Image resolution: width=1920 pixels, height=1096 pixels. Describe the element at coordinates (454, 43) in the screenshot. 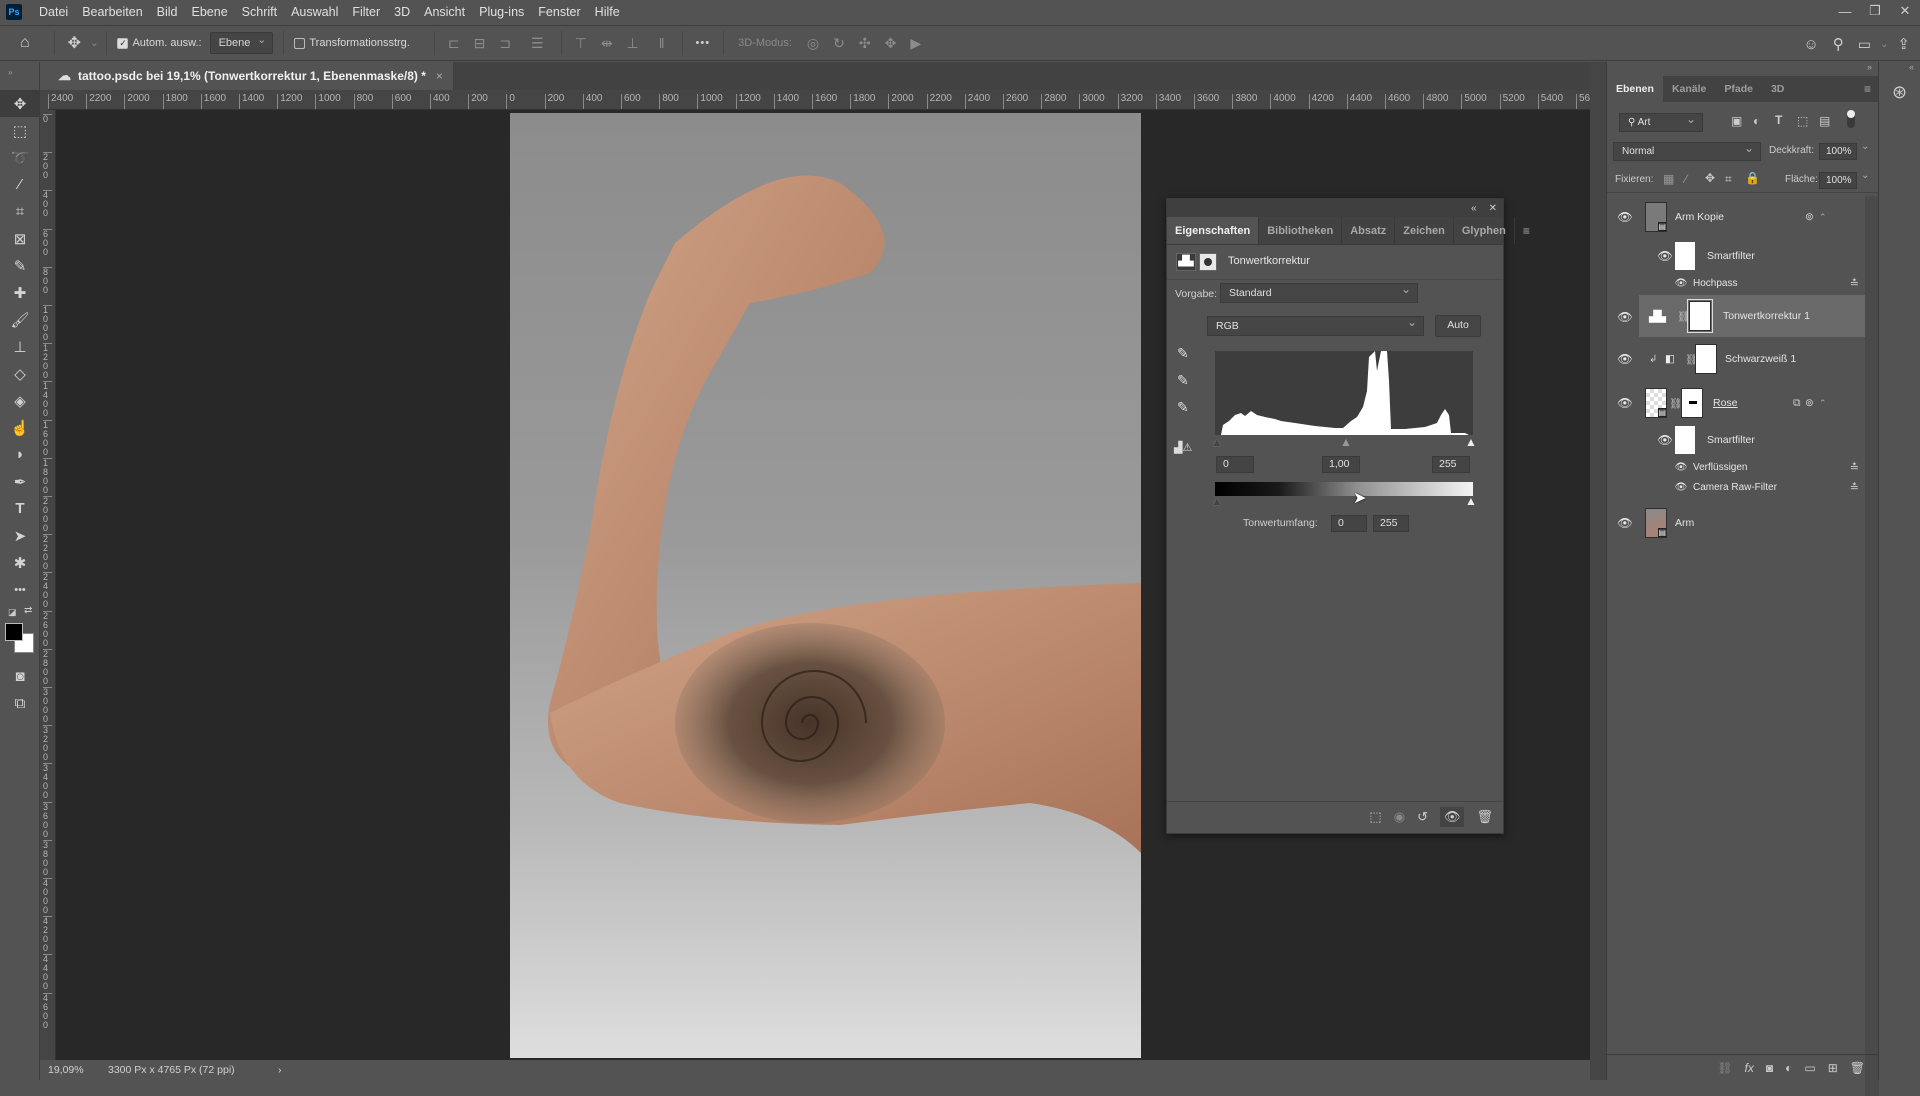

I see `align-left-icon: ⊏` at that location.